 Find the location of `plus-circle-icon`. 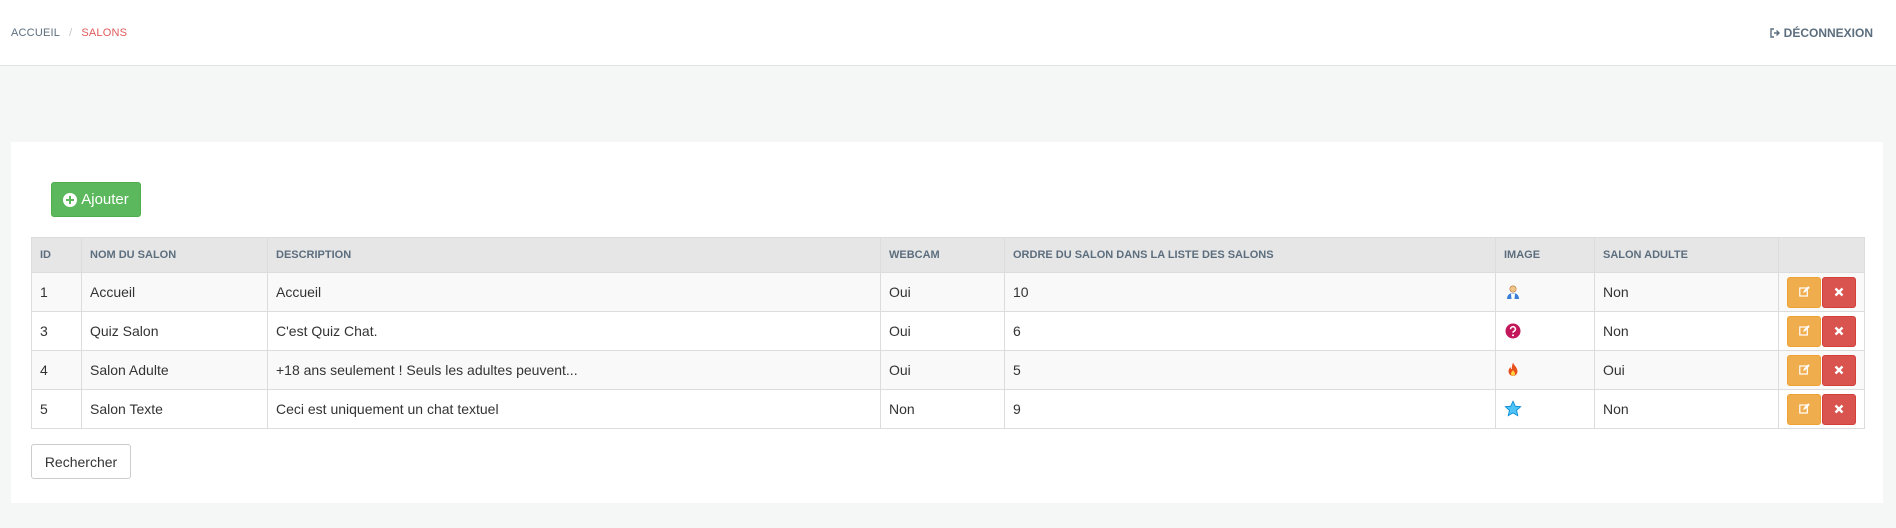

plus-circle-icon is located at coordinates (70, 199).